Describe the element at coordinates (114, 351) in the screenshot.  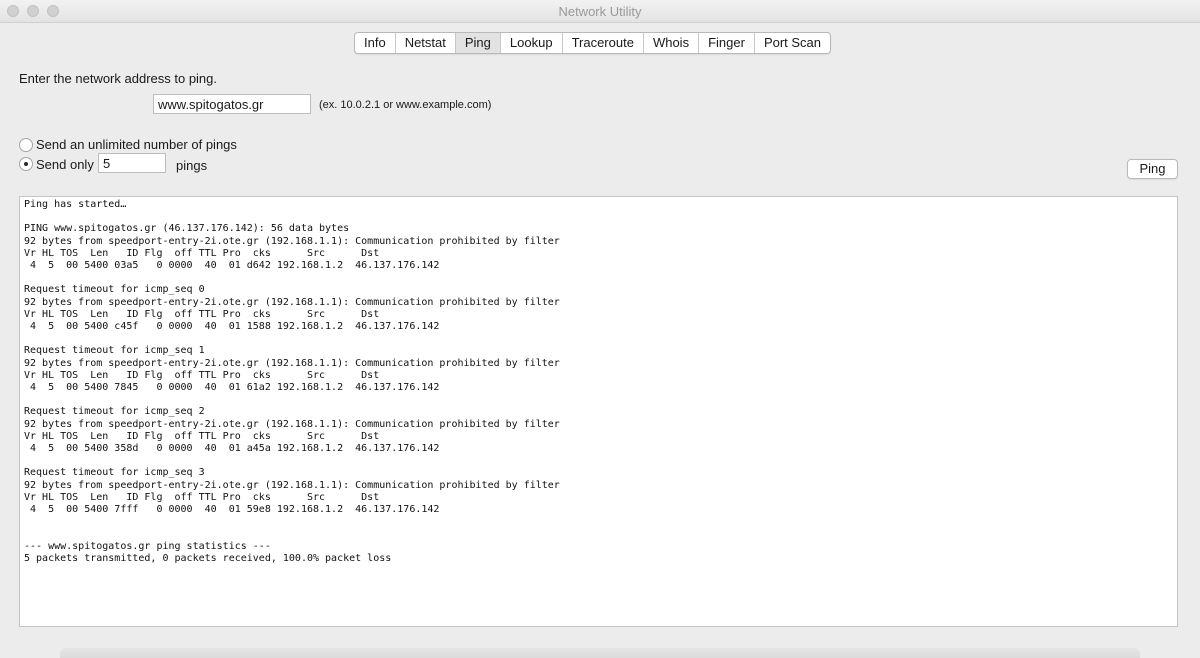
I see `output-line: Request timeout for icmp_seq 1` at that location.